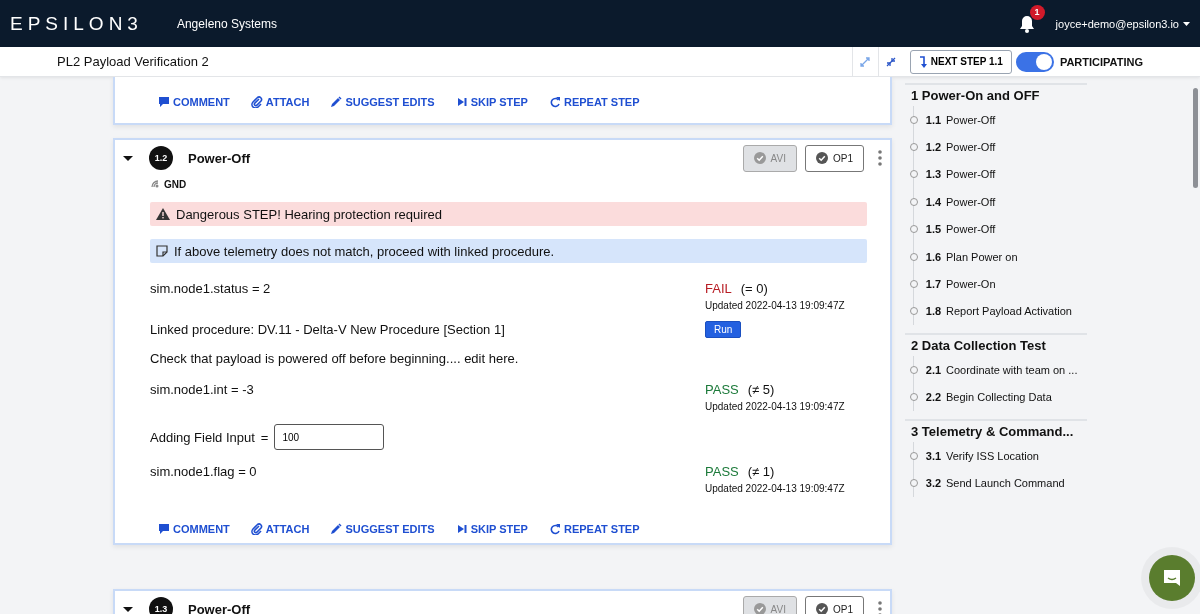  Describe the element at coordinates (974, 455) in the screenshot. I see `outline-step: 3.1 Verify ISS Location` at that location.